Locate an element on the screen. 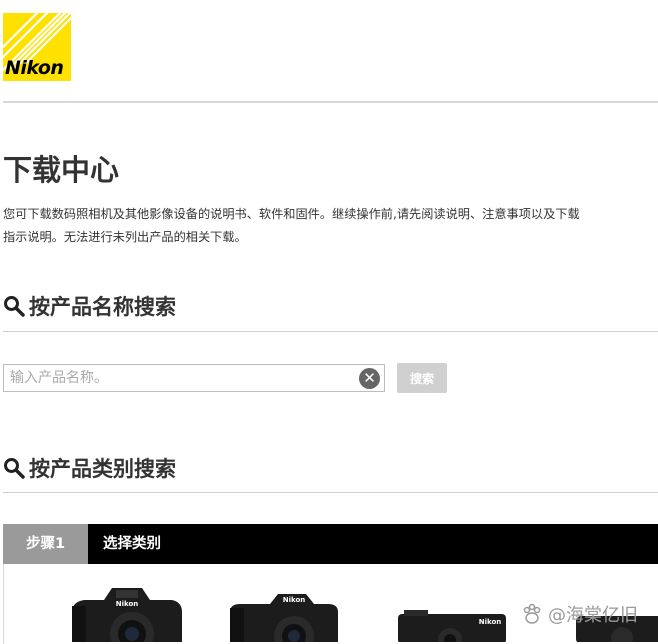 This screenshot has width=658, height=644. product-name-search-box: ✕ is located at coordinates (194, 378).